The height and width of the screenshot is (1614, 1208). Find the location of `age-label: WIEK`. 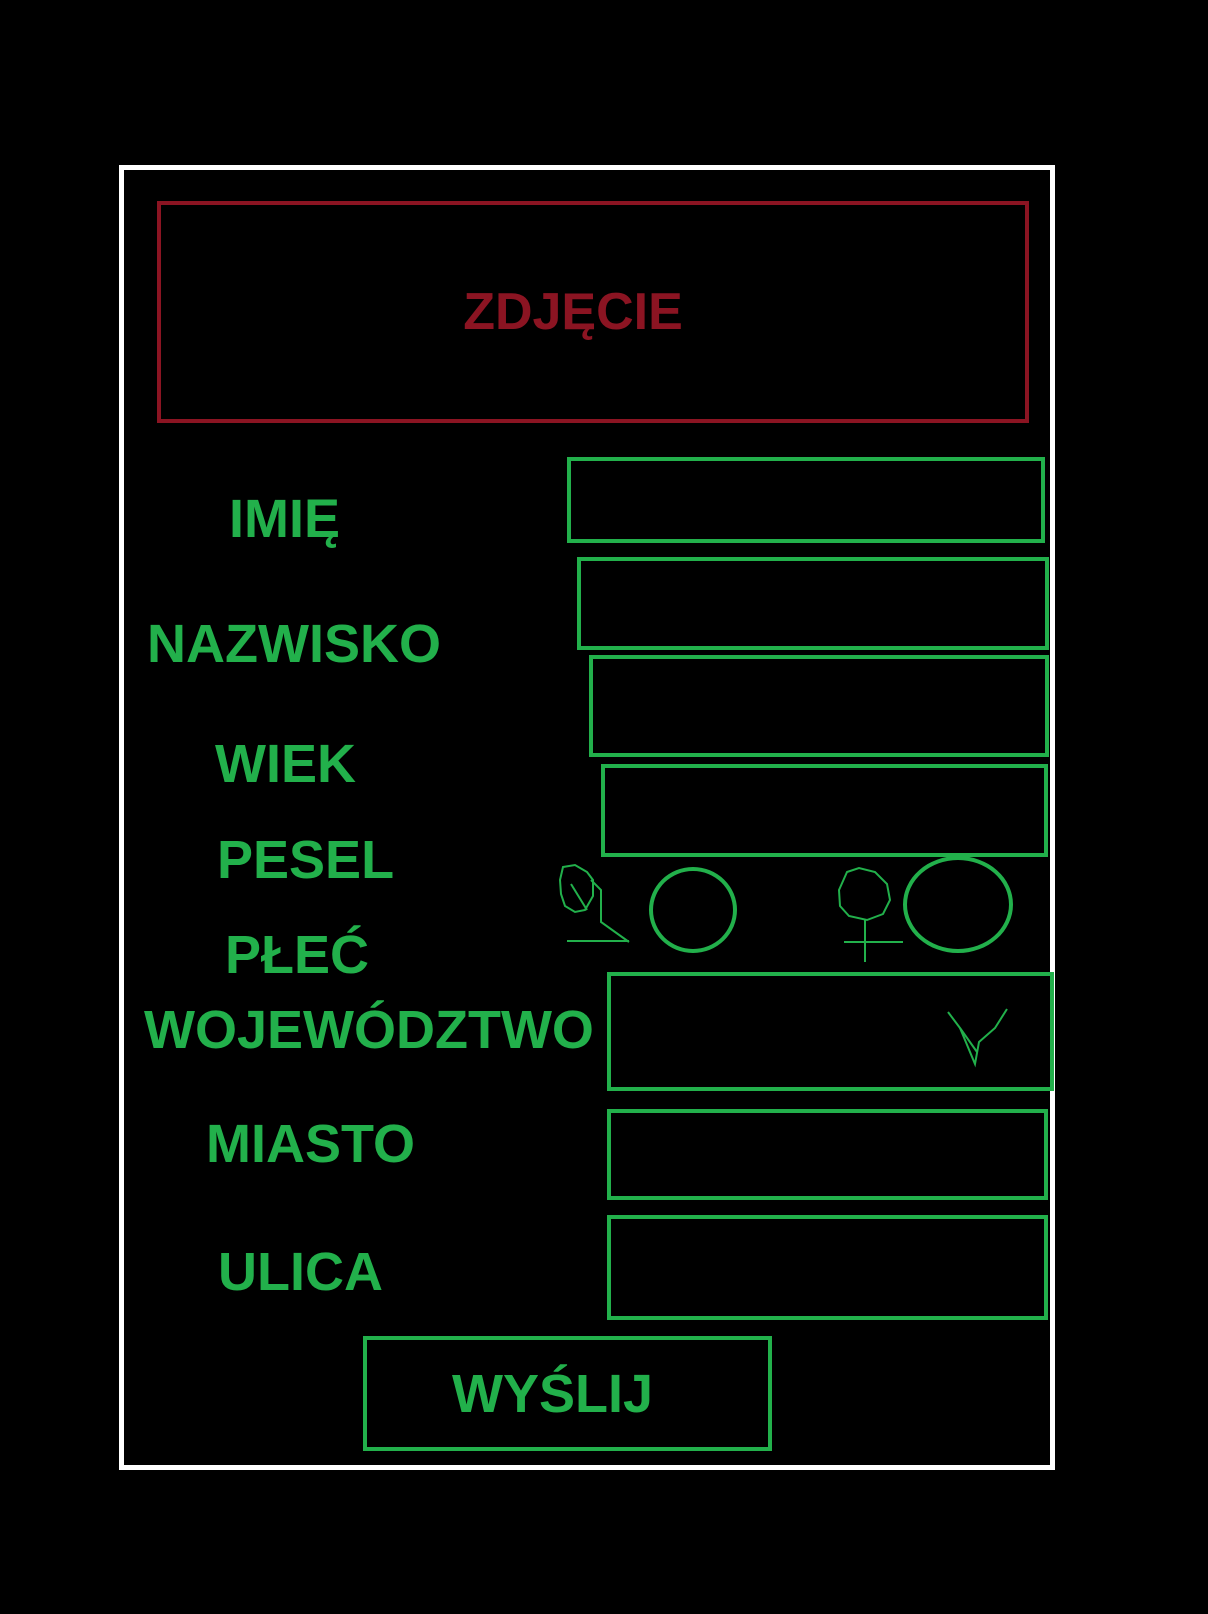

age-label: WIEK is located at coordinates (285, 764).